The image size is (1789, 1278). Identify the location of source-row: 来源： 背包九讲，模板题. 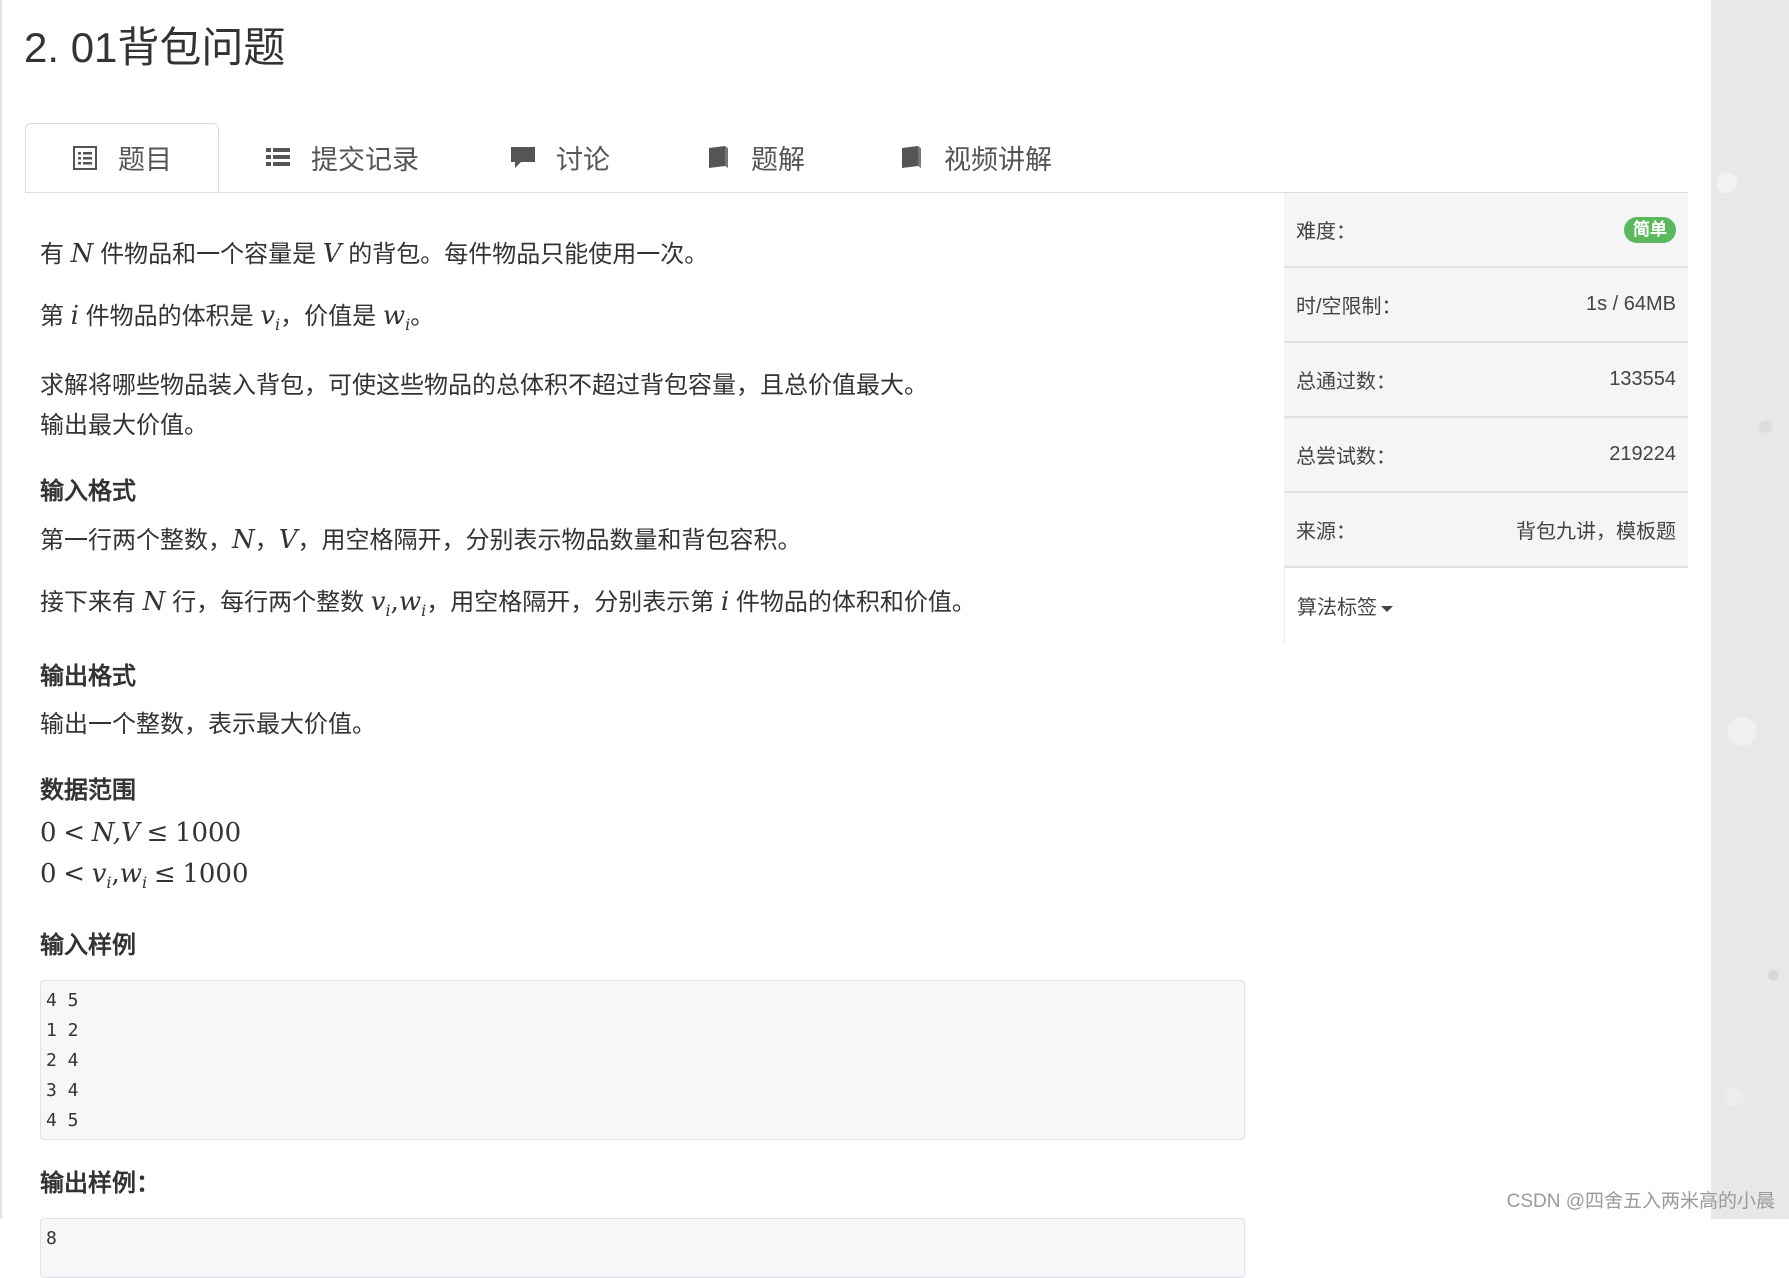
(1486, 530).